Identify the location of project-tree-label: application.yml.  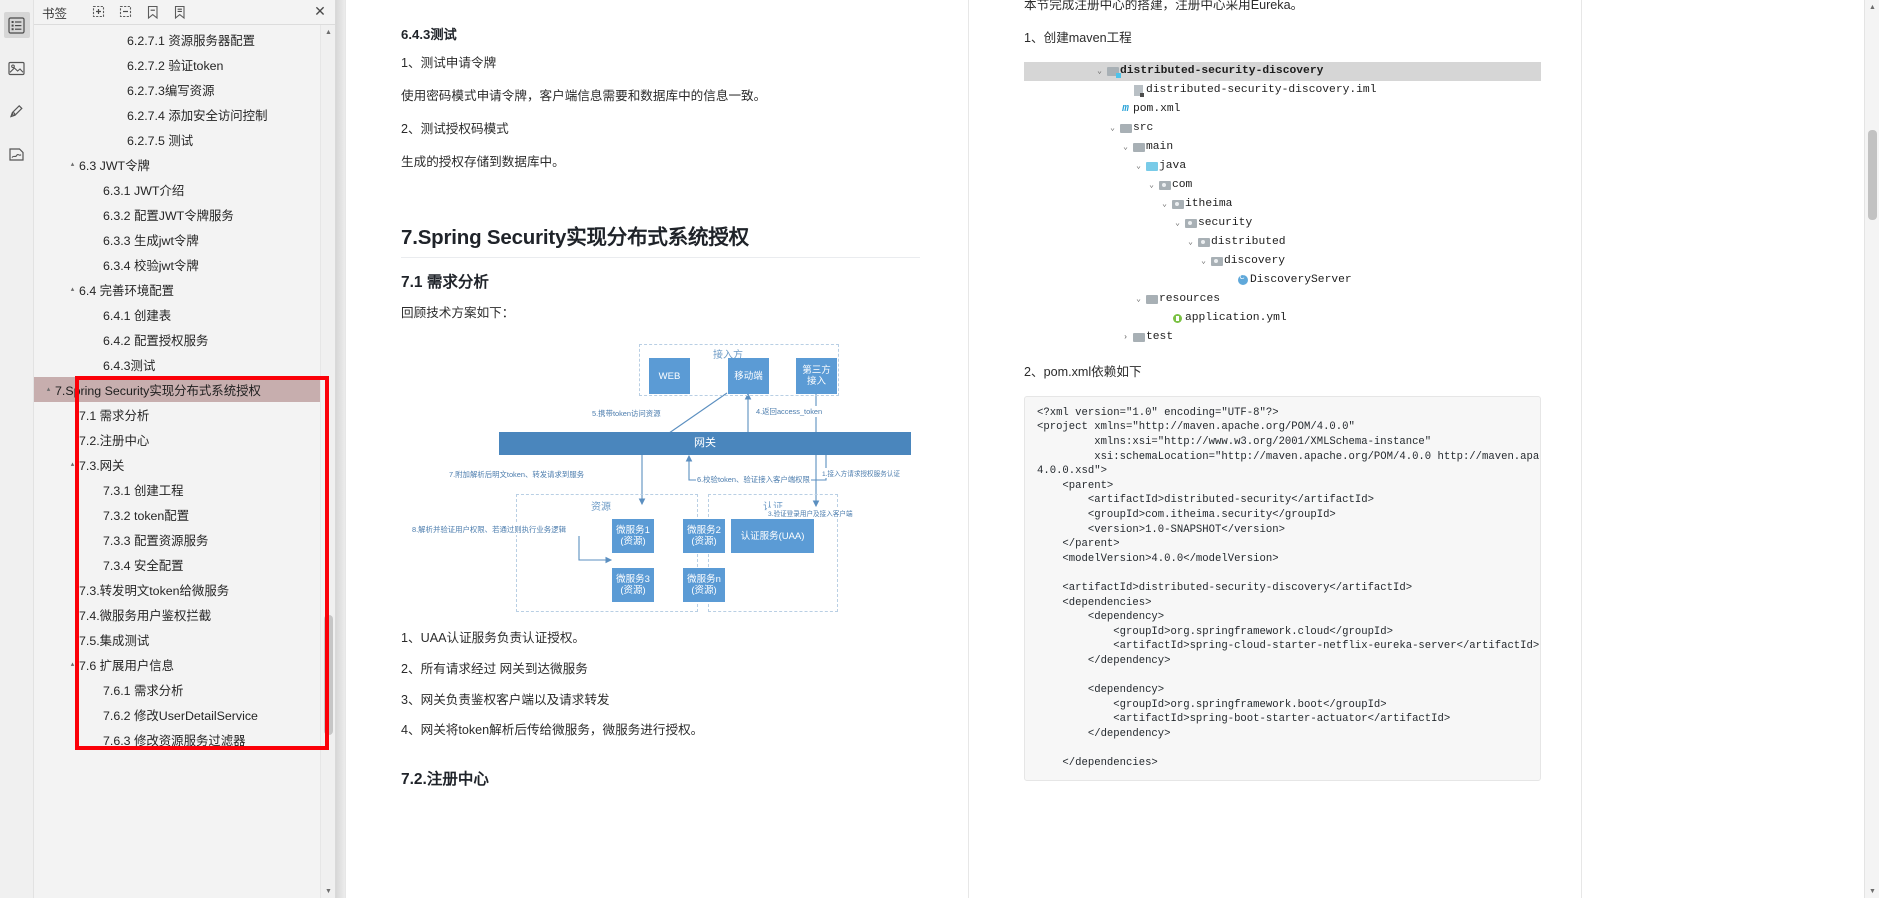
(1236, 318).